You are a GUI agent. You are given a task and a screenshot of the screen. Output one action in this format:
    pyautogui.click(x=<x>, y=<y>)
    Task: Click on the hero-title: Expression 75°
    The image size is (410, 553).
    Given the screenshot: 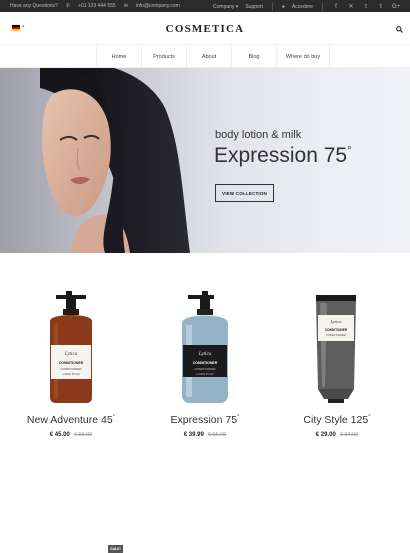 What is the action you would take?
    pyautogui.click(x=283, y=155)
    